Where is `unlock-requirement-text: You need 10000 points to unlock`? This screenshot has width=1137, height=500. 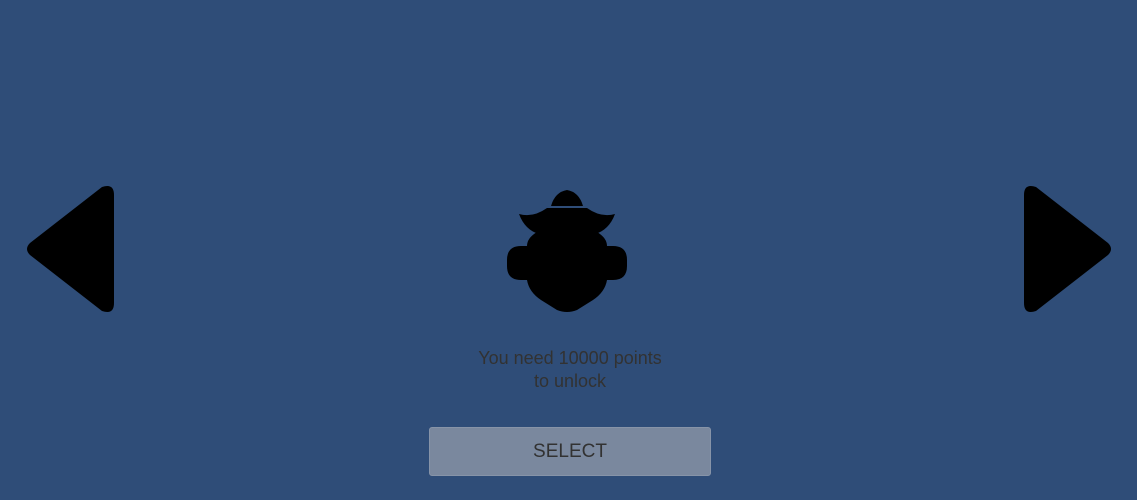
unlock-requirement-text: You need 10000 points to unlock is located at coordinates (570, 370).